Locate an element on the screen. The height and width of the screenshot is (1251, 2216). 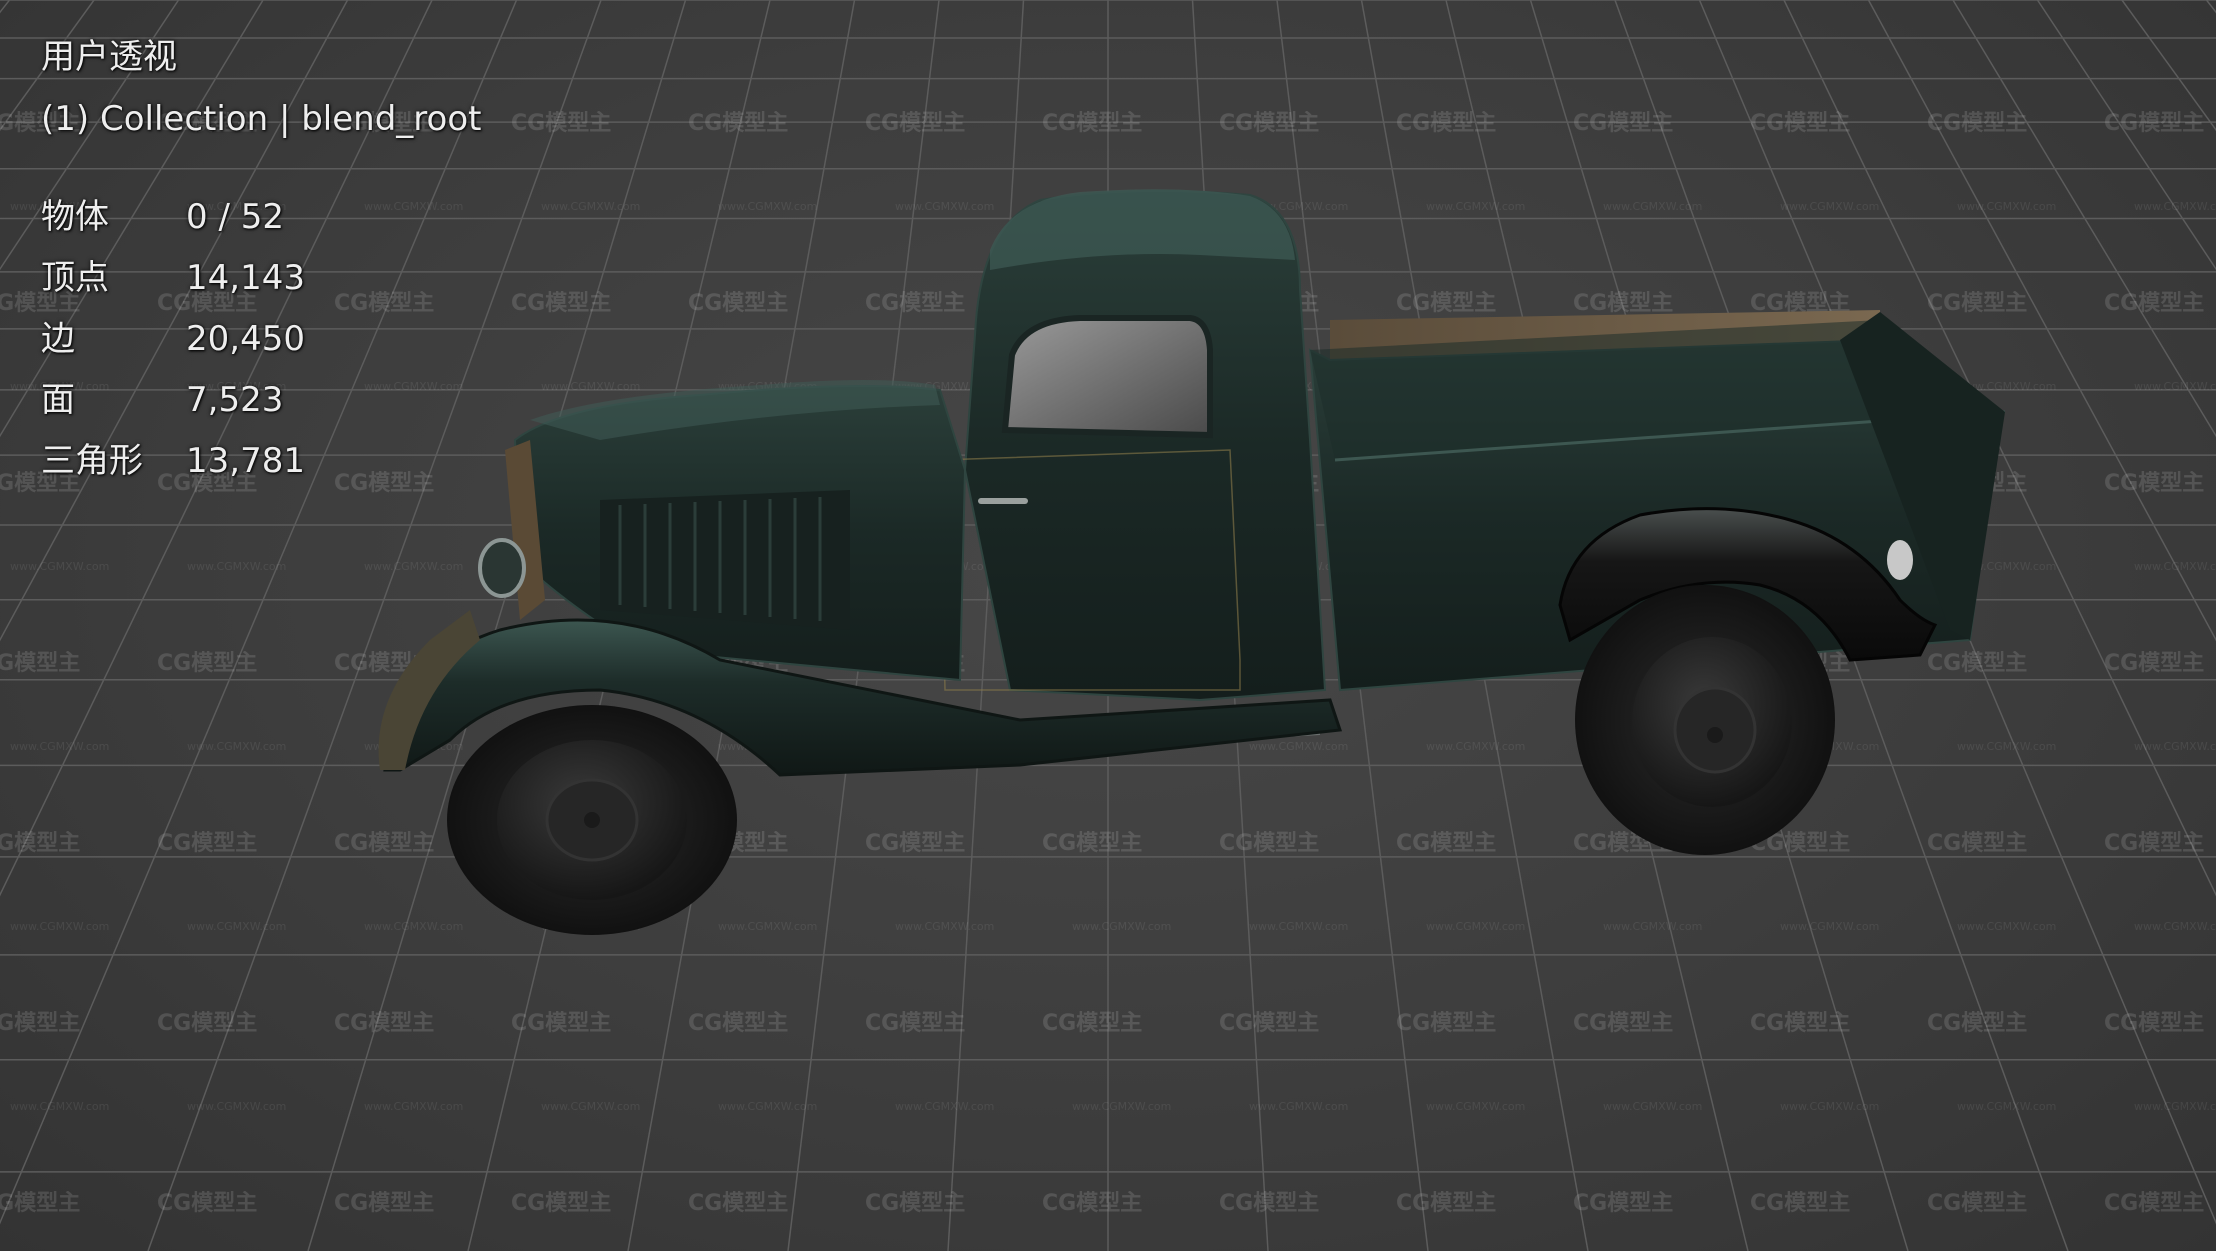
stat-value: 13,781 is located at coordinates (245, 461).